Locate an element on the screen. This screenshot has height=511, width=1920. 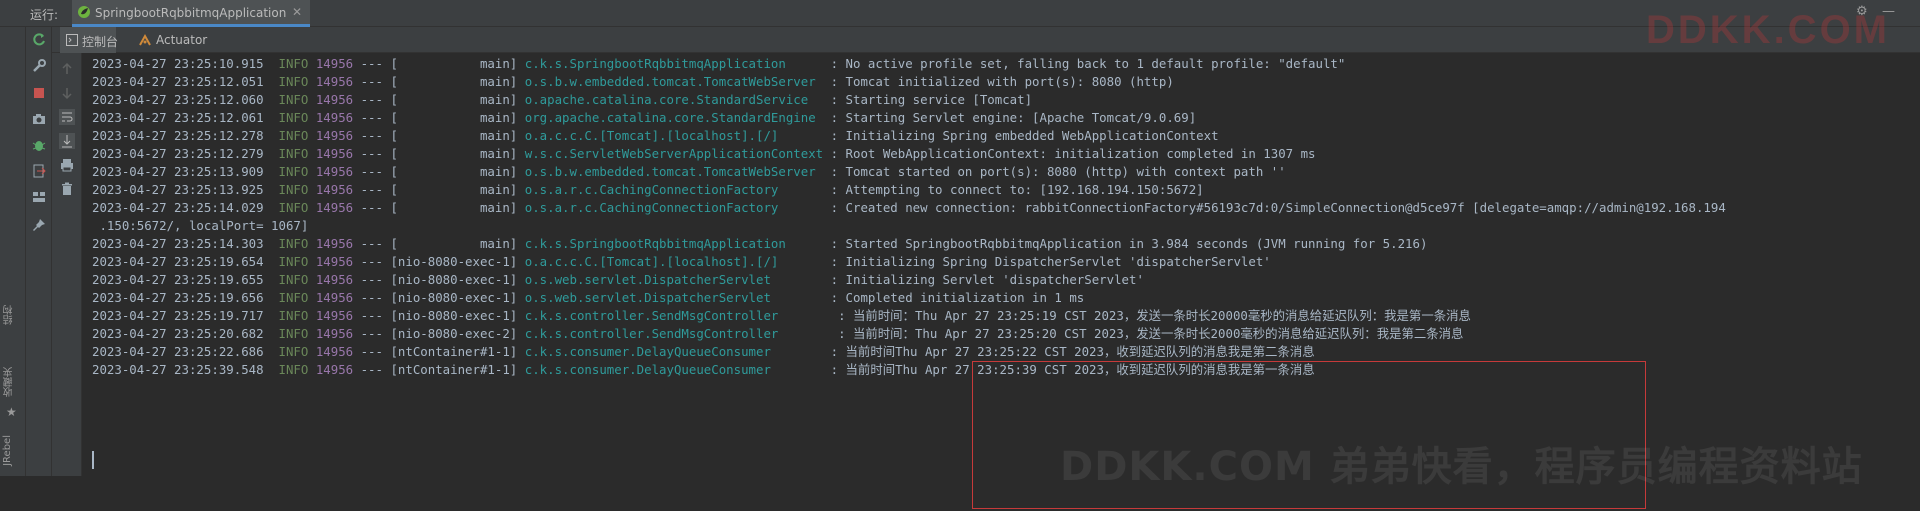
debug-bug-icon is located at coordinates (39, 145).